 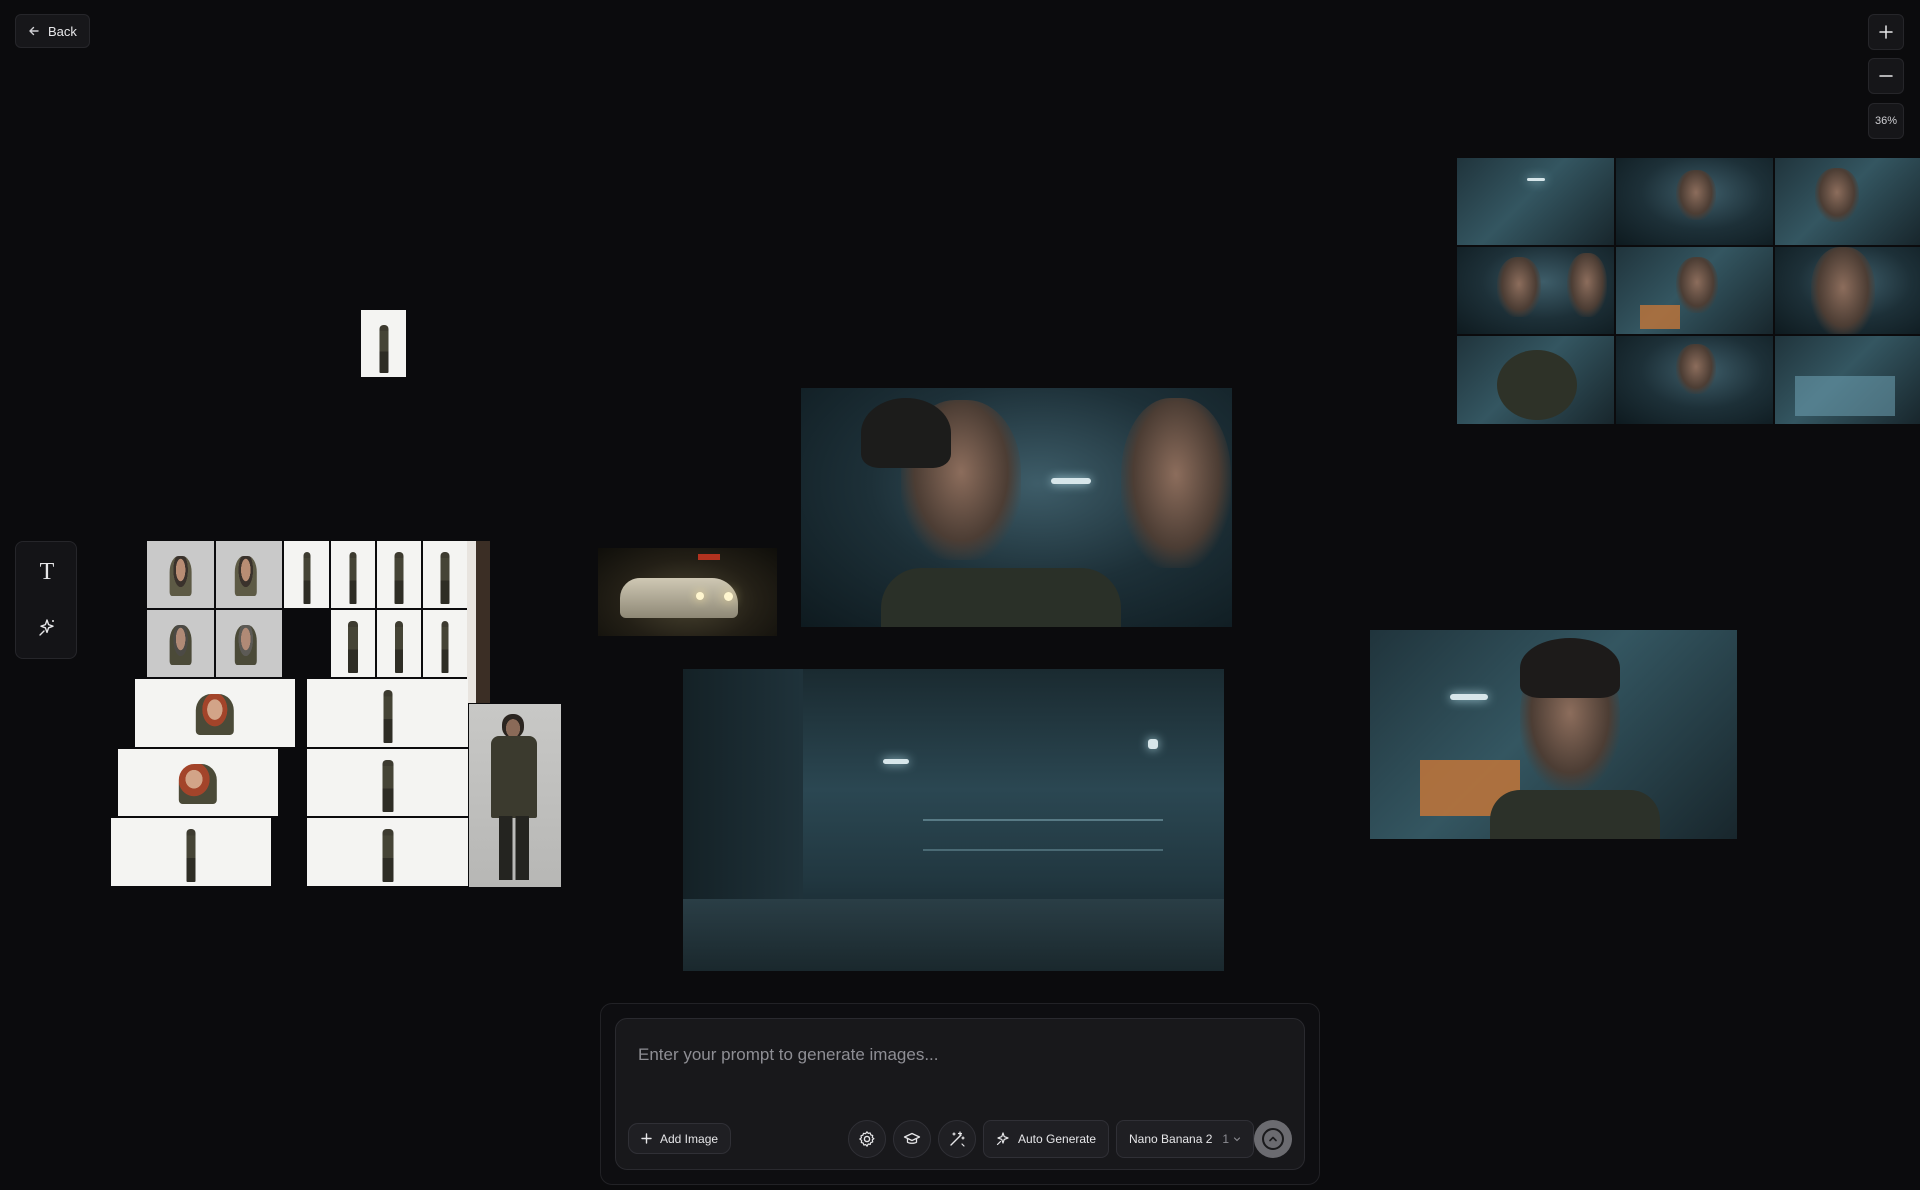 I want to click on model-selector: Nano Banana 2 1, so click(x=1185, y=1139).